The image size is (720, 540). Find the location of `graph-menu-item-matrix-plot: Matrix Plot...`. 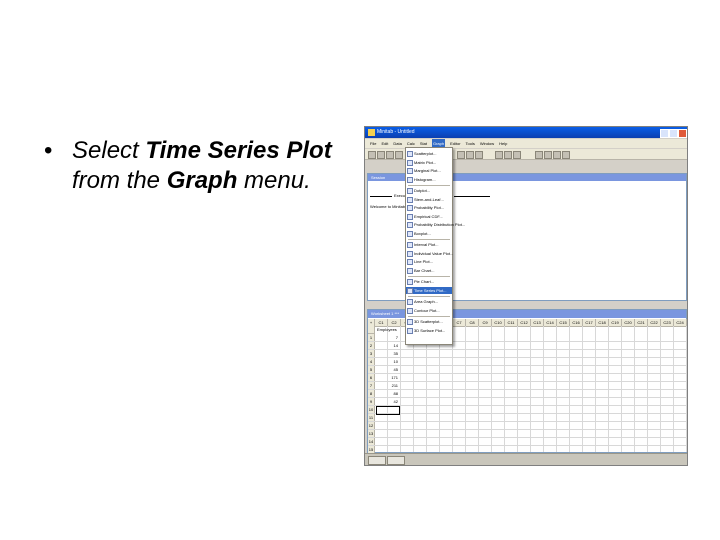

graph-menu-item-matrix-plot: Matrix Plot... is located at coordinates (429, 162).